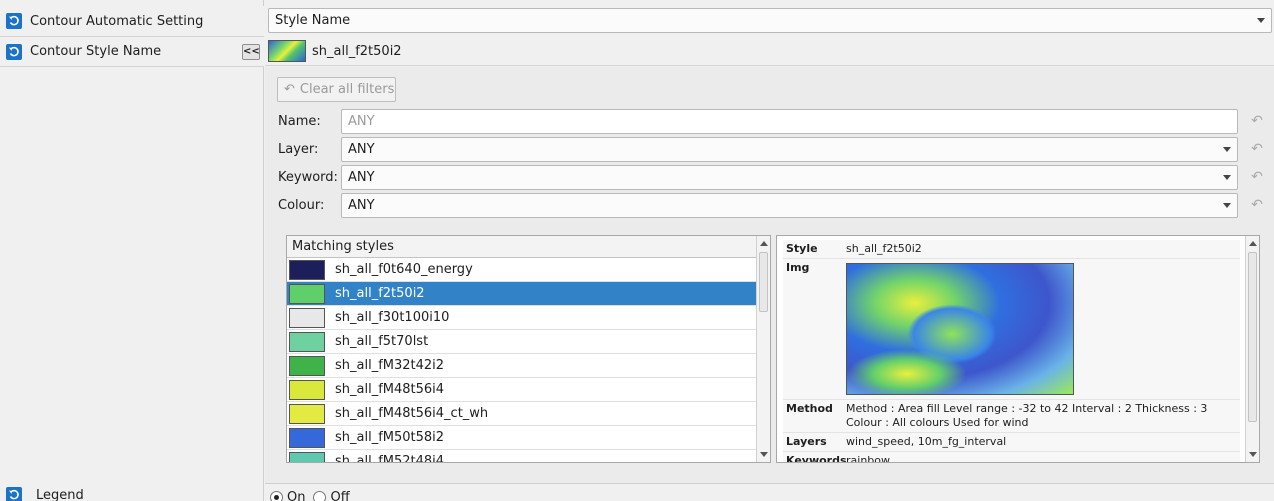 This screenshot has height=501, width=1274. What do you see at coordinates (310, 495) in the screenshot?
I see `legend-radio-group: On Off` at bounding box center [310, 495].